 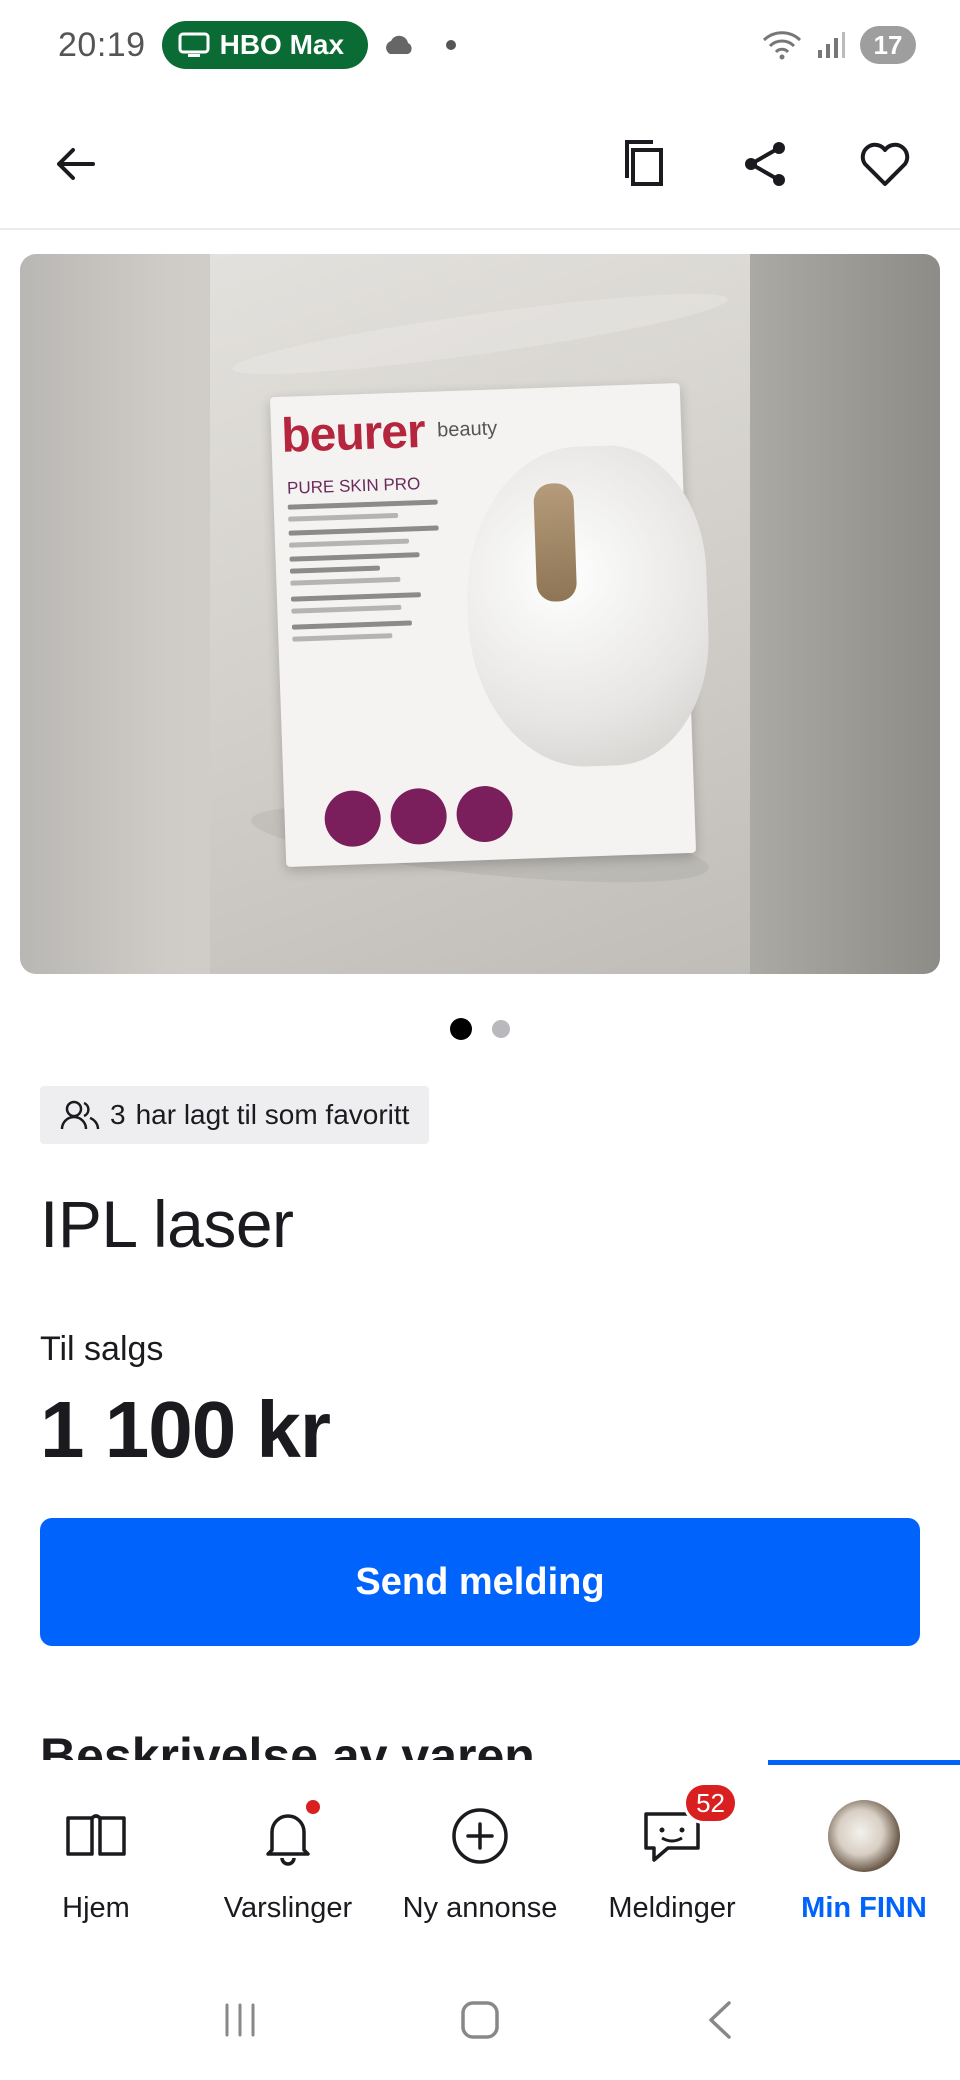 I want to click on page-dot, so click(x=501, y=1029).